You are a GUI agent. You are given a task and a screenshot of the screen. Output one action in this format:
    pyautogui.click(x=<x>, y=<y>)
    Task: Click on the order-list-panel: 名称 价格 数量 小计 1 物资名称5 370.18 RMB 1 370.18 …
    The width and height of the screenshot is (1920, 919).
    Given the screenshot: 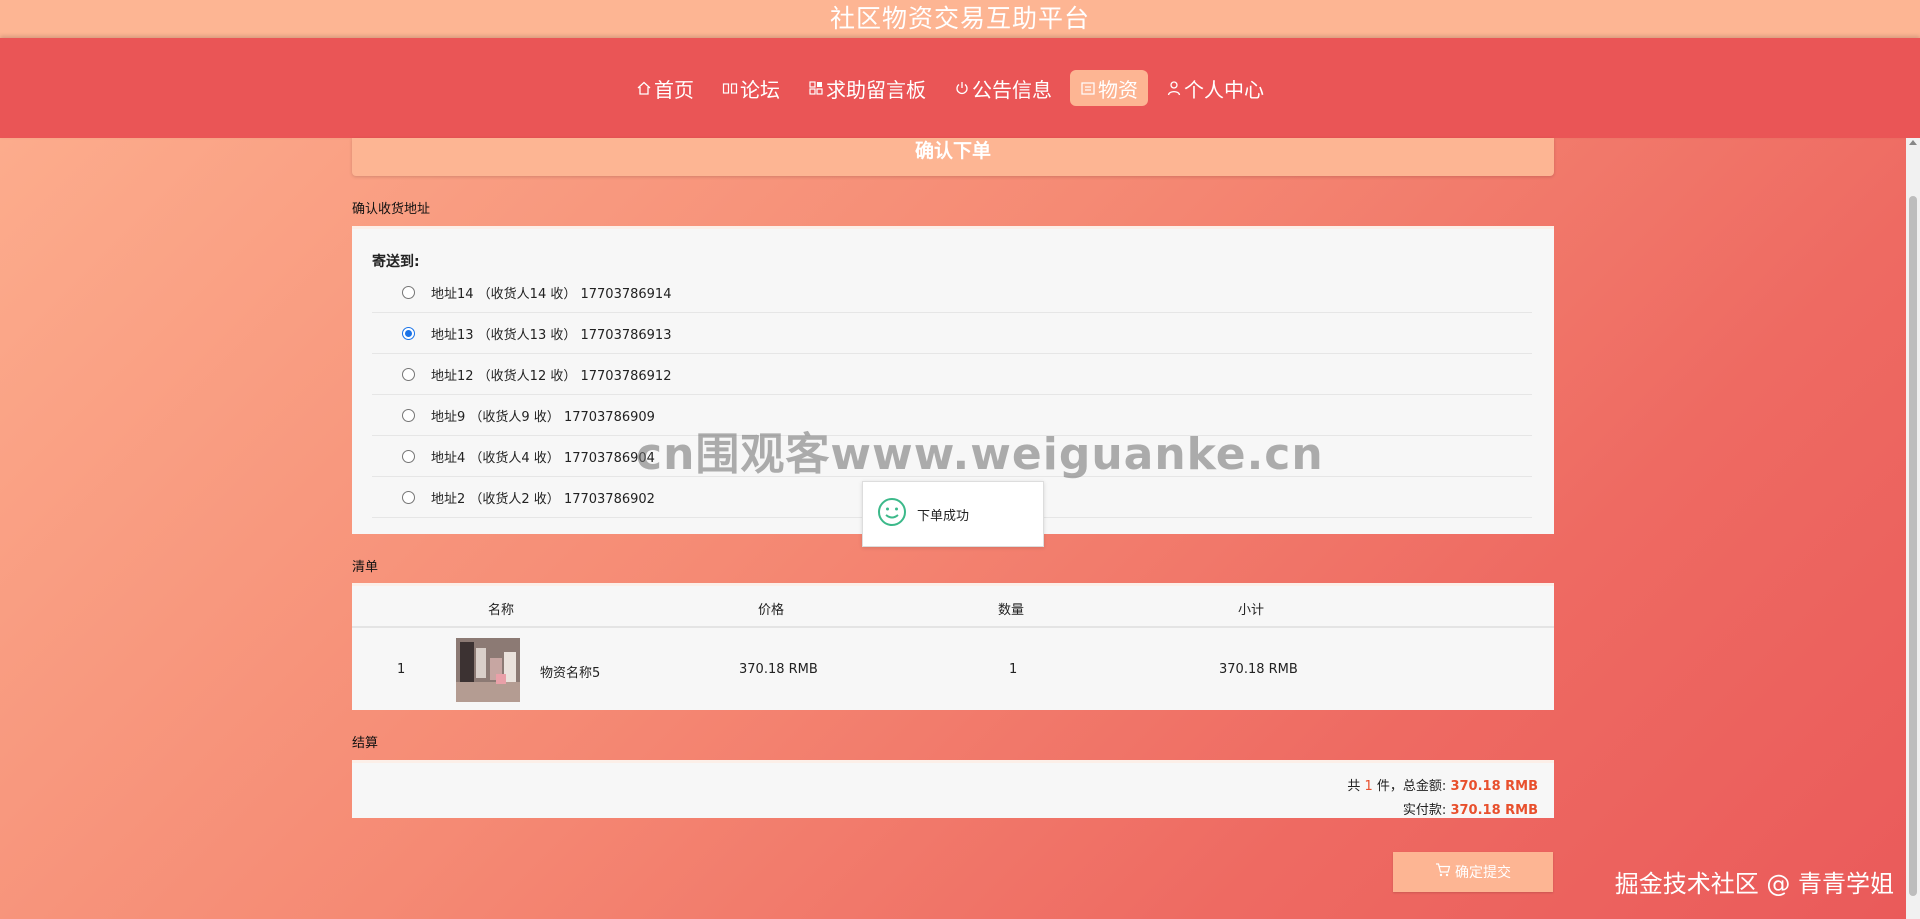 What is the action you would take?
    pyautogui.click(x=953, y=646)
    